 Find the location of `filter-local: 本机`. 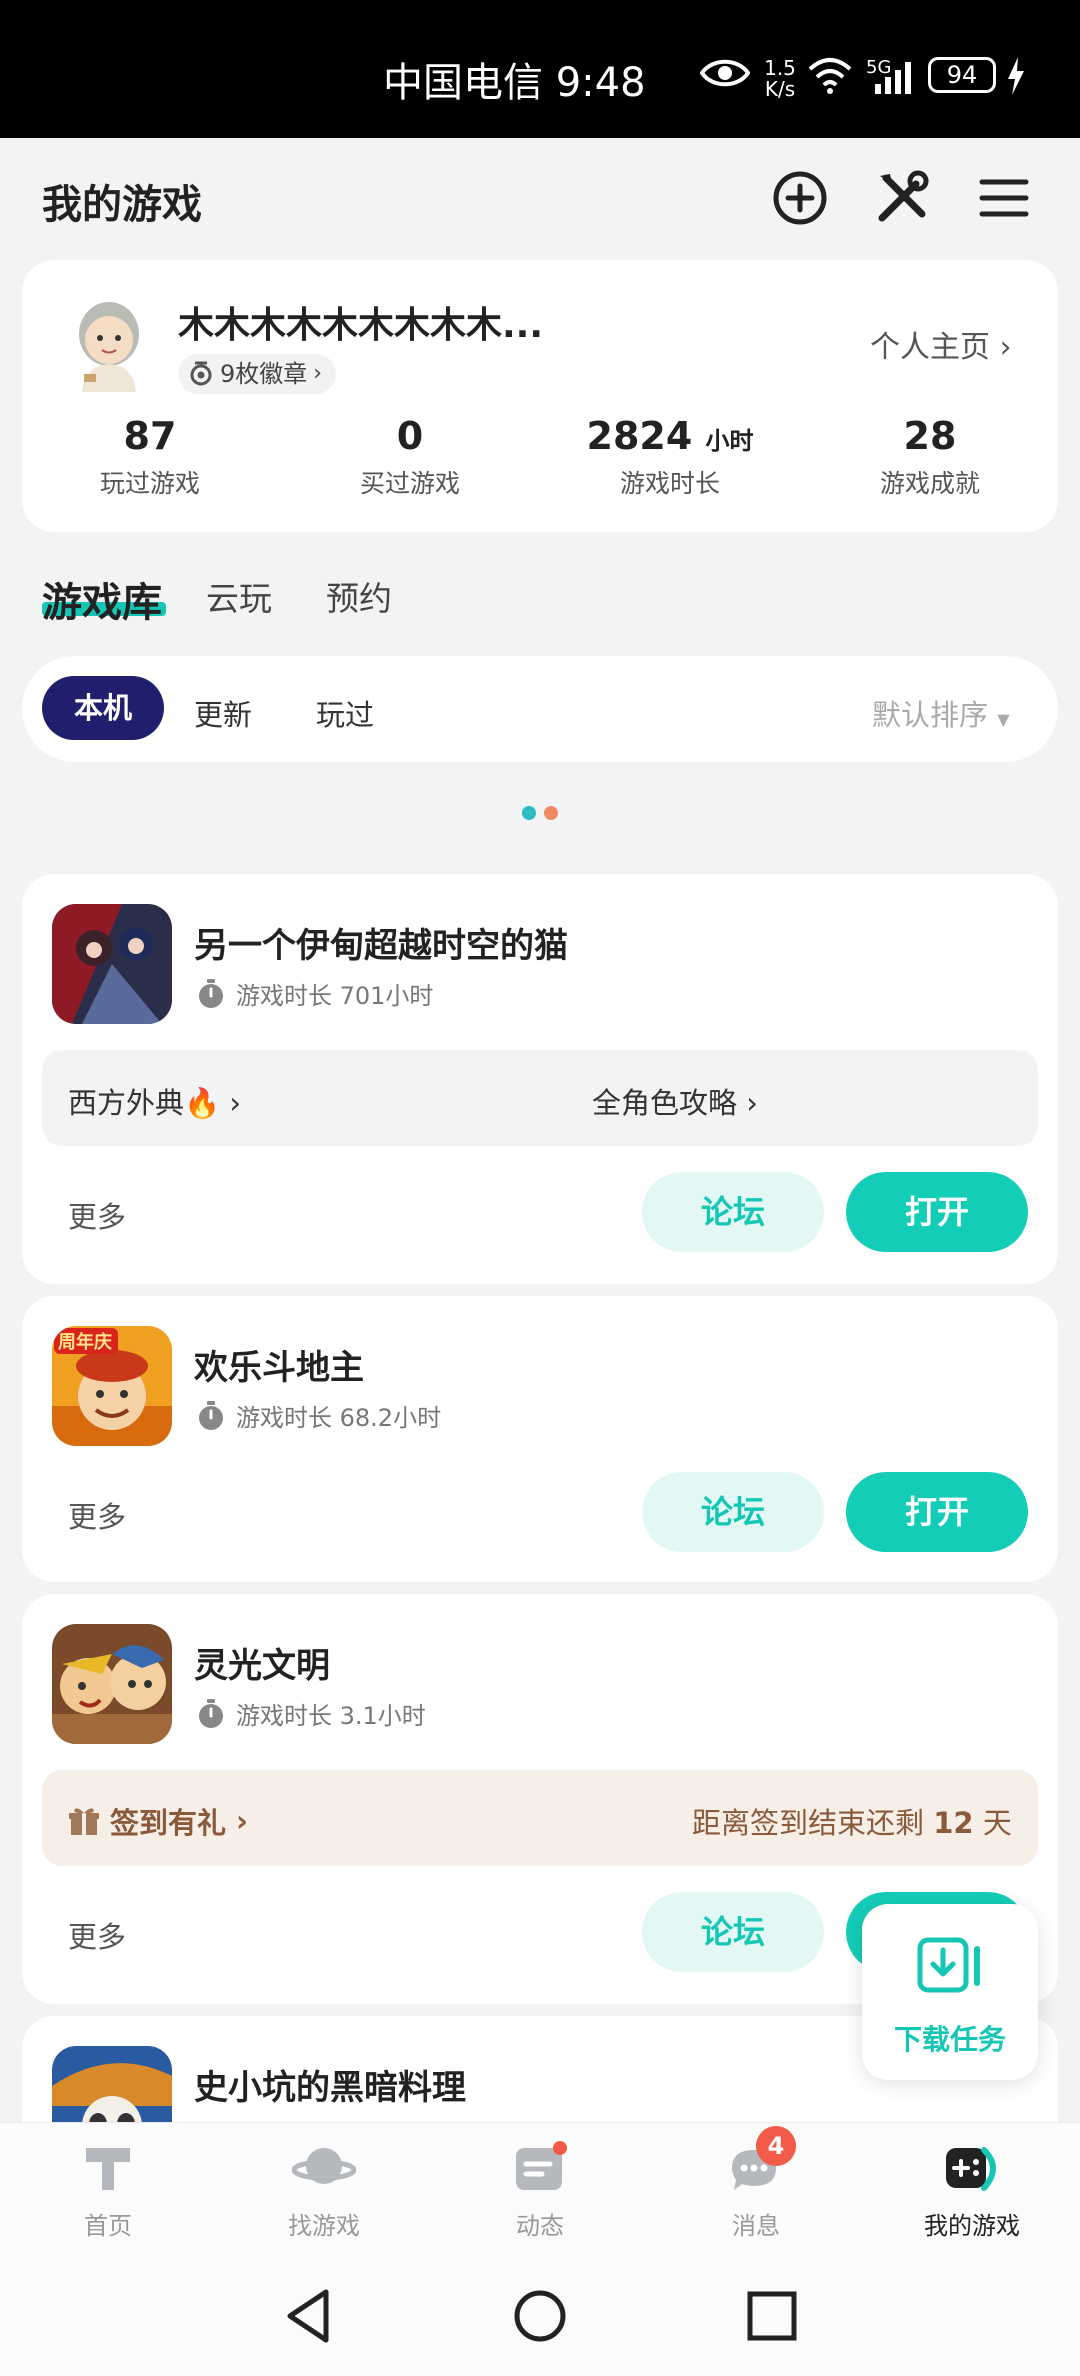

filter-local: 本机 is located at coordinates (103, 708).